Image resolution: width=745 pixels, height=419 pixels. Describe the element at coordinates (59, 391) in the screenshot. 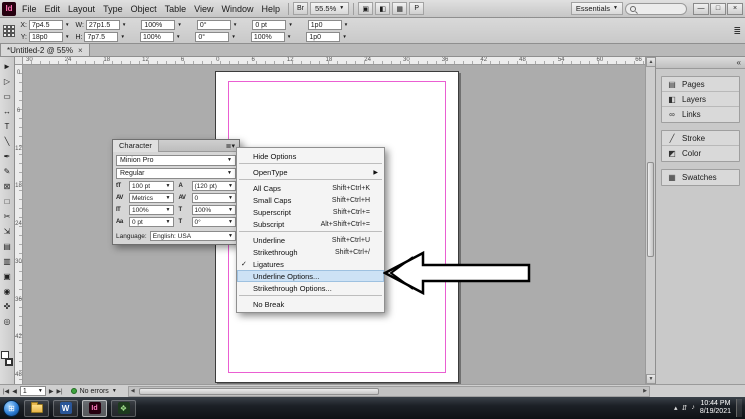

I see `last-page-button: ▶|` at that location.